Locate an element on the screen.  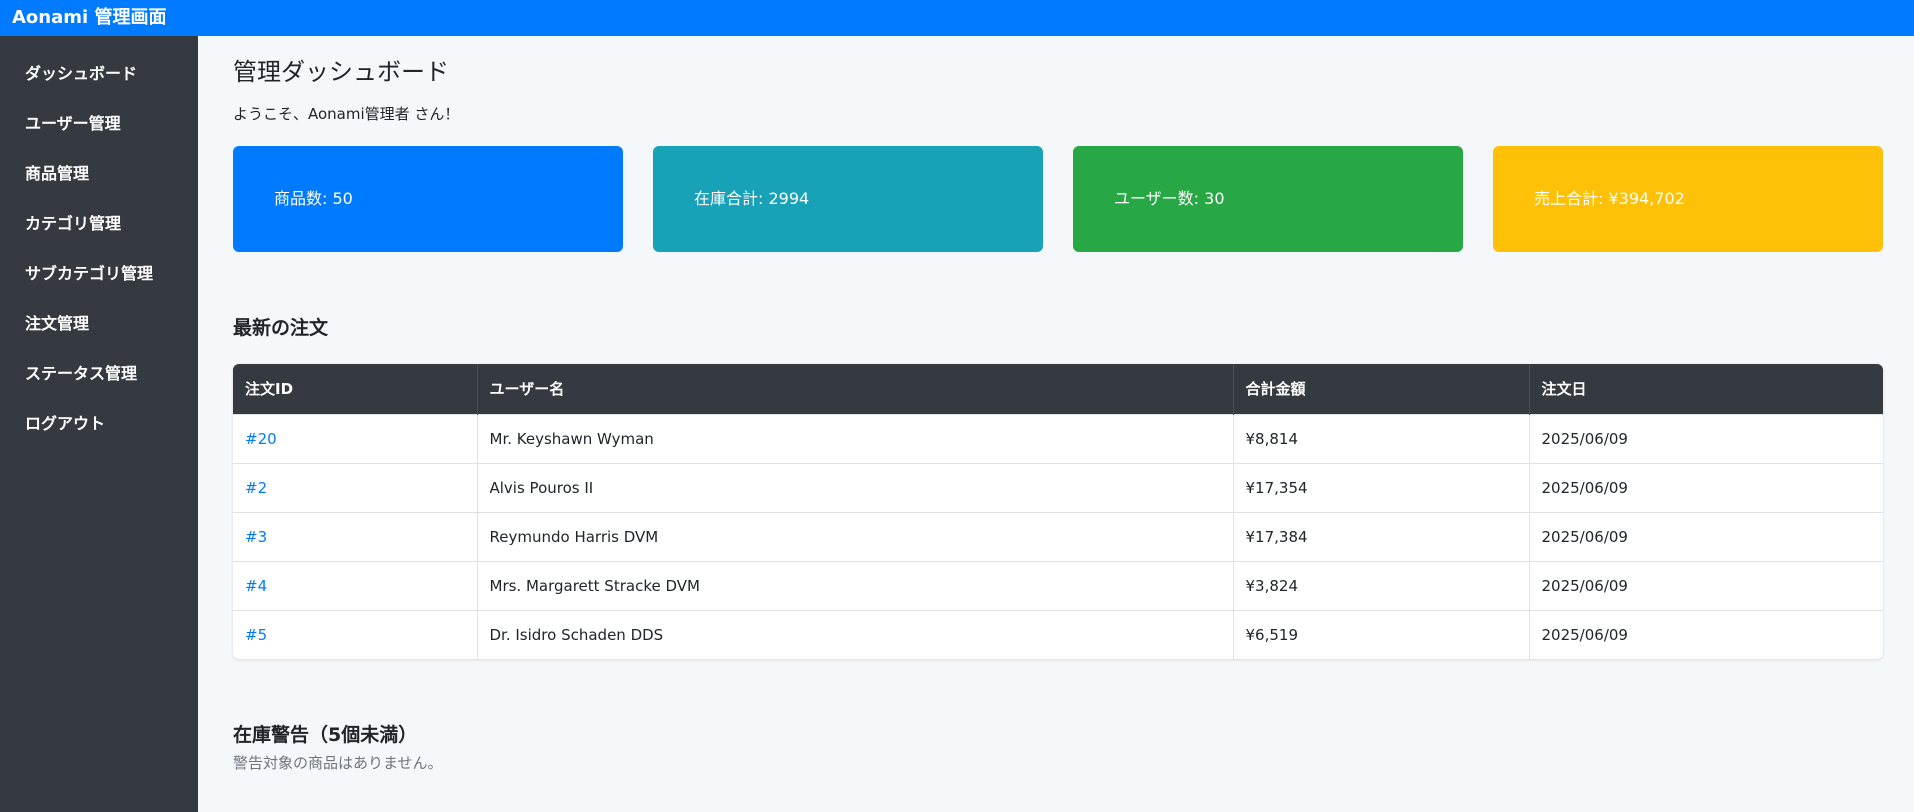
order-id-link: #5 is located at coordinates (256, 635).